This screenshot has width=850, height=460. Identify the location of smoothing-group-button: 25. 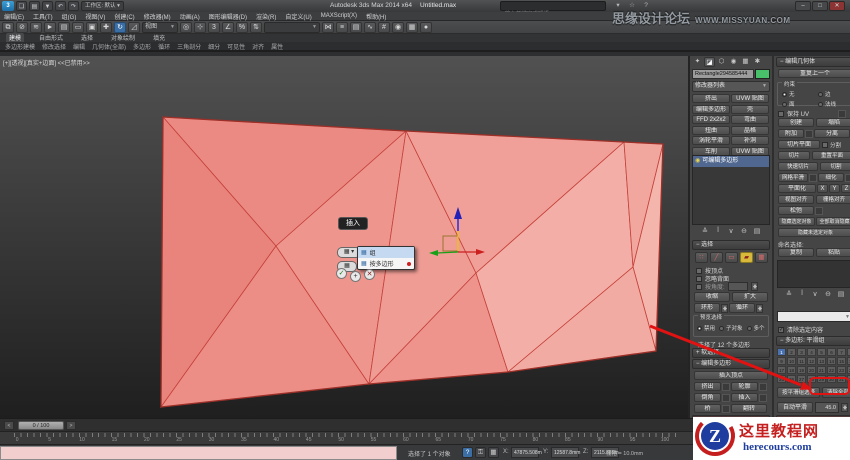
(781, 379).